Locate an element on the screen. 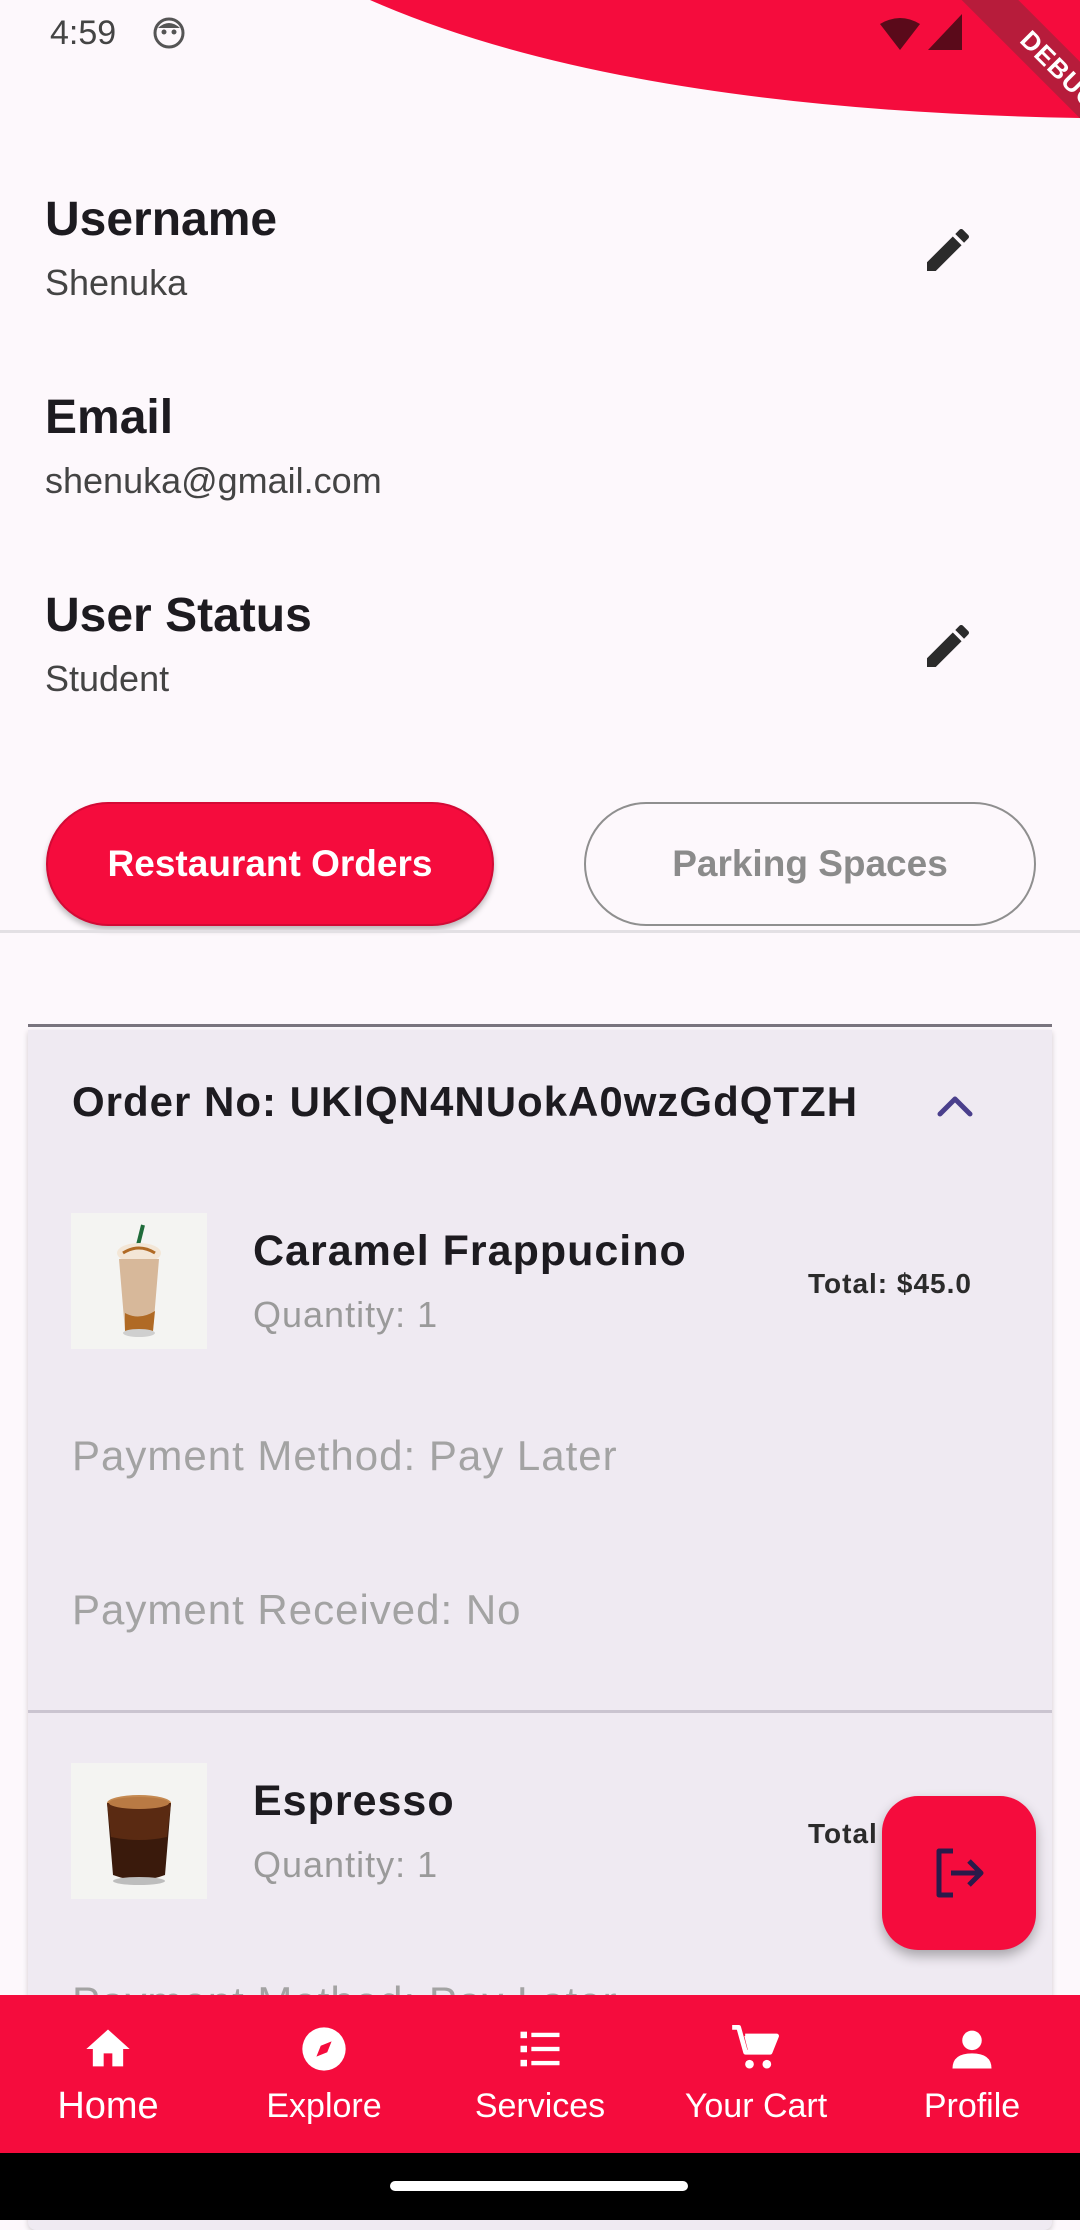 The height and width of the screenshot is (2230, 1080). email-label: Email is located at coordinates (109, 417).